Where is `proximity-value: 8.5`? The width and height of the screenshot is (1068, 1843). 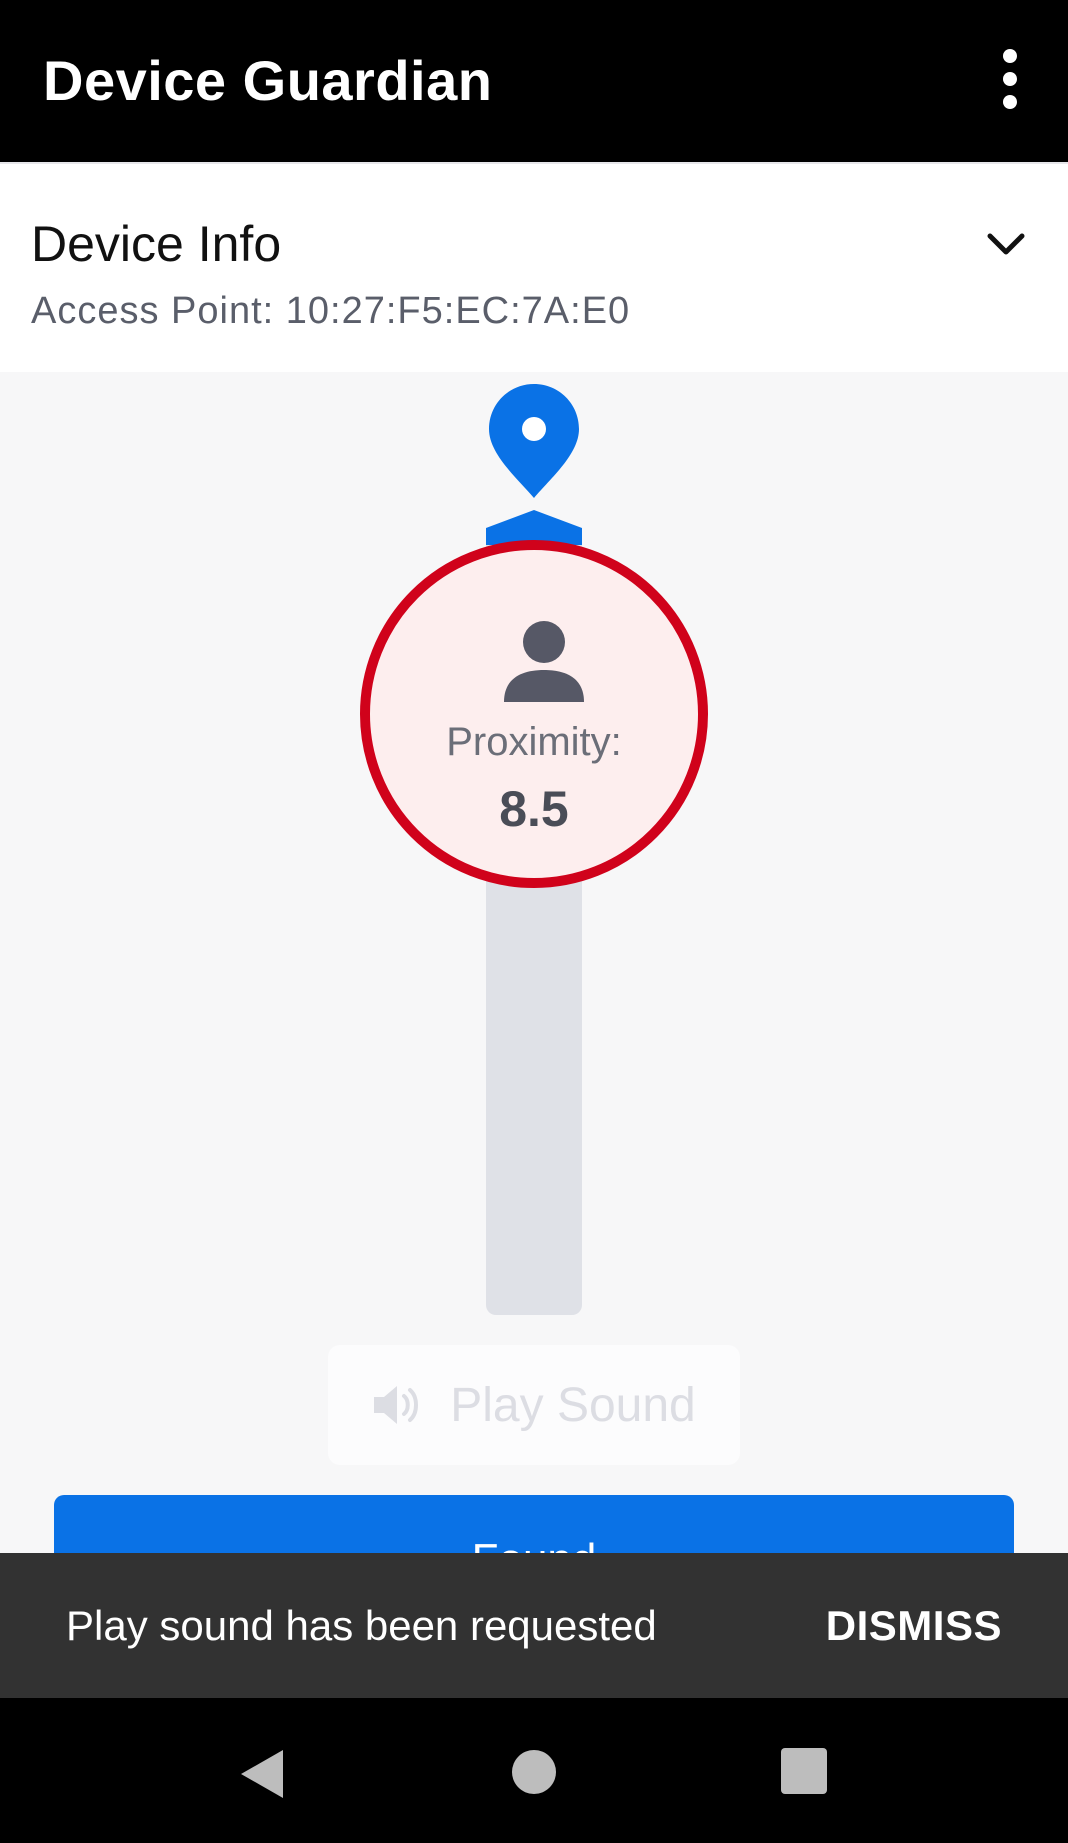 proximity-value: 8.5 is located at coordinates (534, 809).